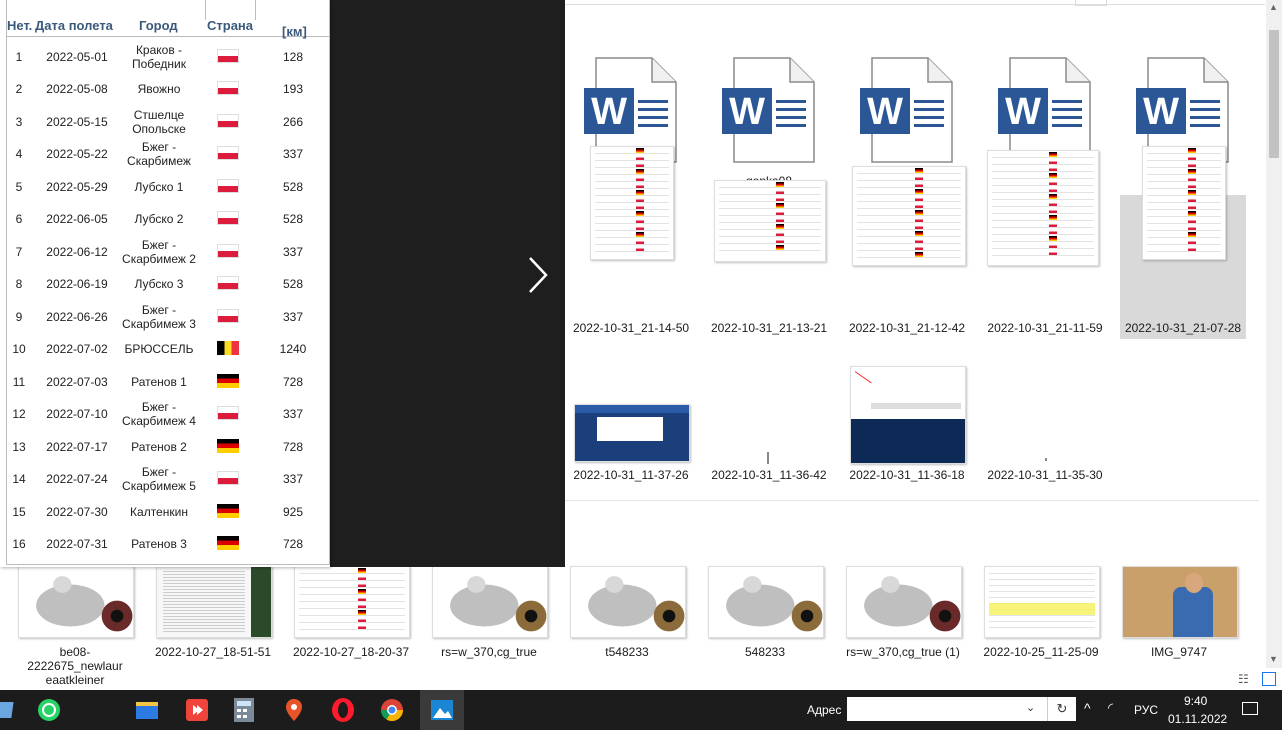  I want to click on maps-icon, so click(294, 710).